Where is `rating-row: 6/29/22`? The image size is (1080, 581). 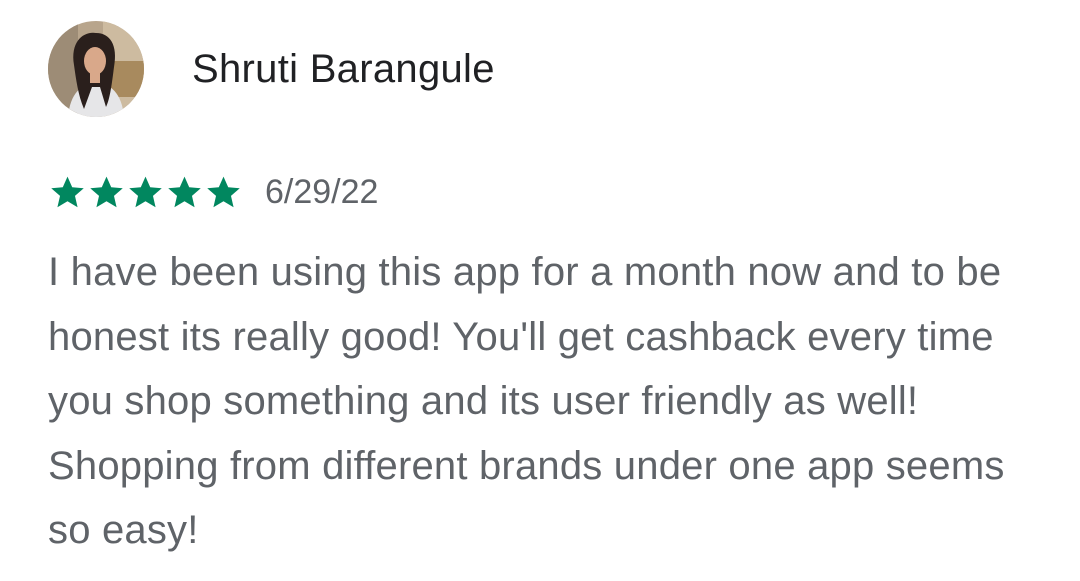
rating-row: 6/29/22 is located at coordinates (213, 192).